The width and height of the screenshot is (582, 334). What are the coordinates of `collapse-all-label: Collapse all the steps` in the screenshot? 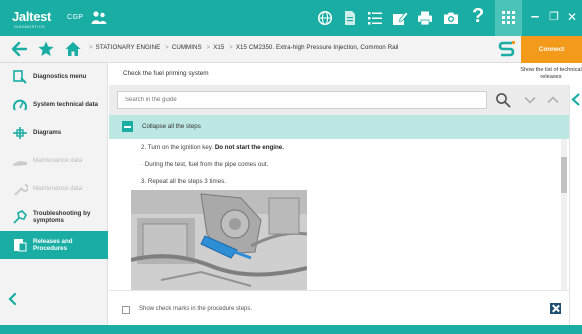 It's located at (171, 126).